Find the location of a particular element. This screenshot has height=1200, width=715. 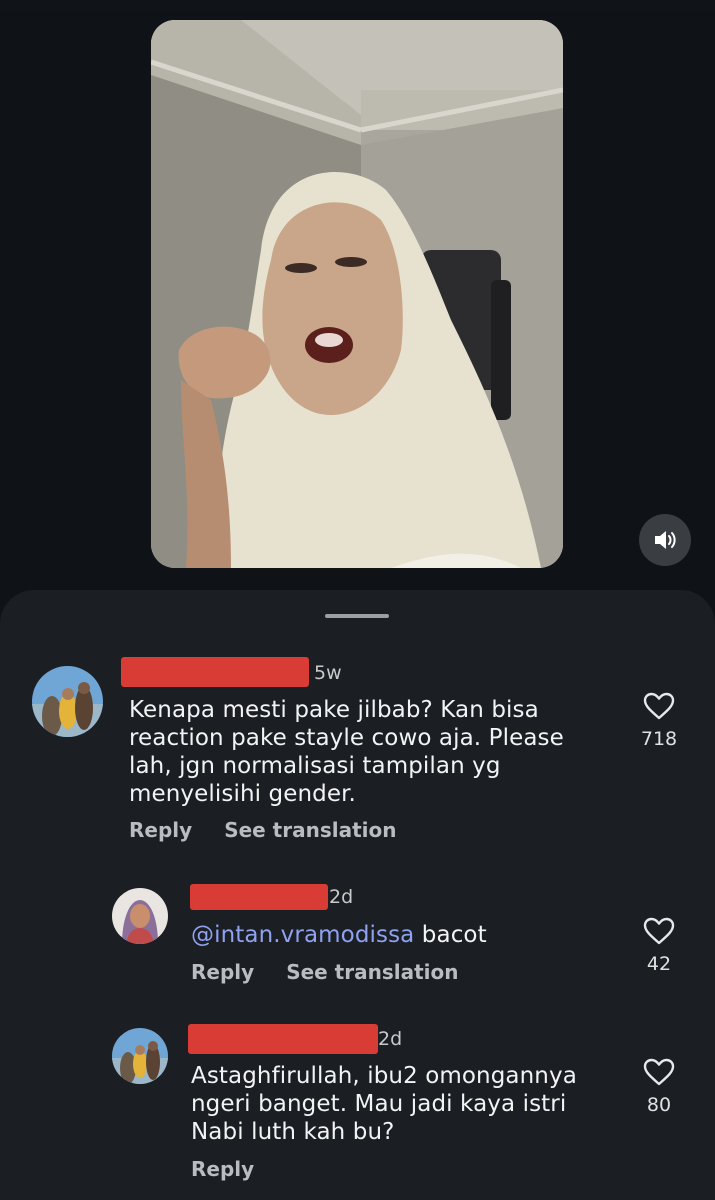

comment-line: menyelisihi gender. is located at coordinates (242, 794).